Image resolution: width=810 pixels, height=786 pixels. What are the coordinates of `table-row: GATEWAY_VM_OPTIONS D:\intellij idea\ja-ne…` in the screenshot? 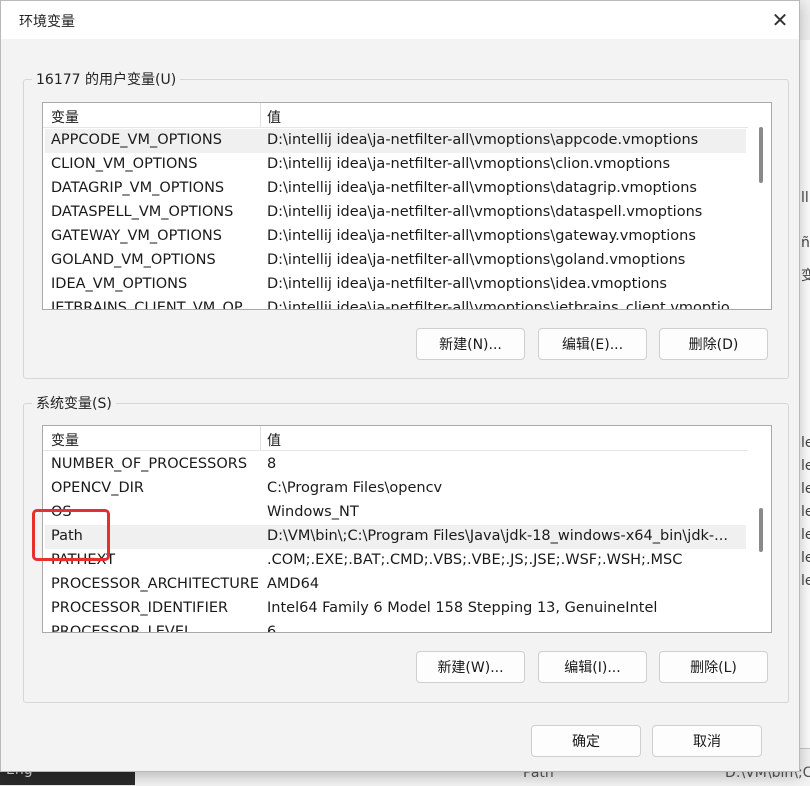 It's located at (395, 237).